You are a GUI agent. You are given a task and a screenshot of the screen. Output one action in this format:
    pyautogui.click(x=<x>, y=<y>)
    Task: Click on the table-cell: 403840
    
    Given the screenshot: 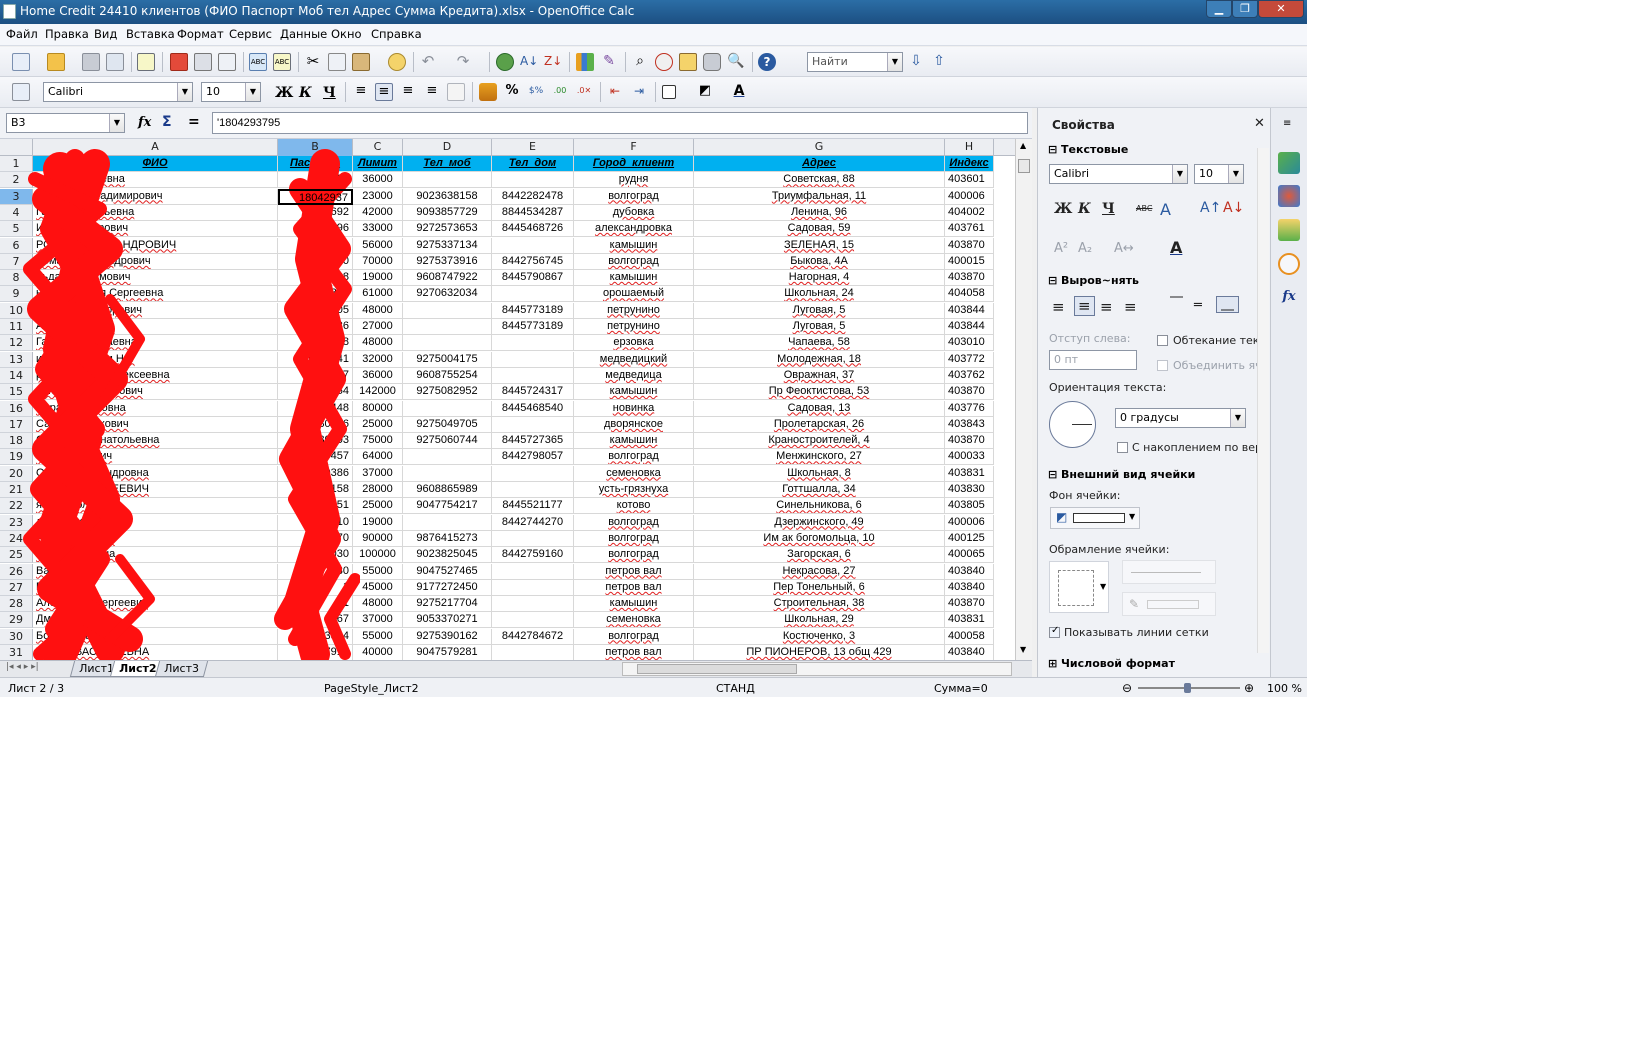 What is the action you would take?
    pyautogui.click(x=969, y=652)
    